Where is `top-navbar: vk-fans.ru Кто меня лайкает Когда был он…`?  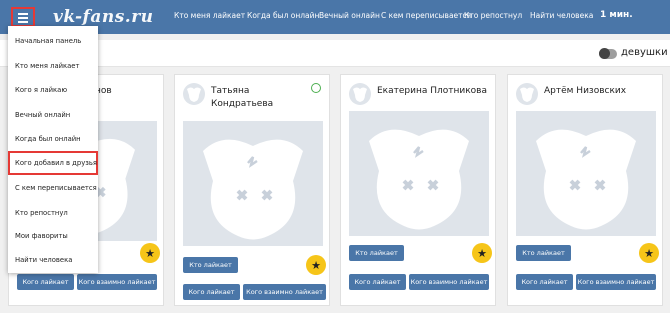 top-navbar: vk-fans.ru Кто меня лайкает Когда был он… is located at coordinates (335, 17).